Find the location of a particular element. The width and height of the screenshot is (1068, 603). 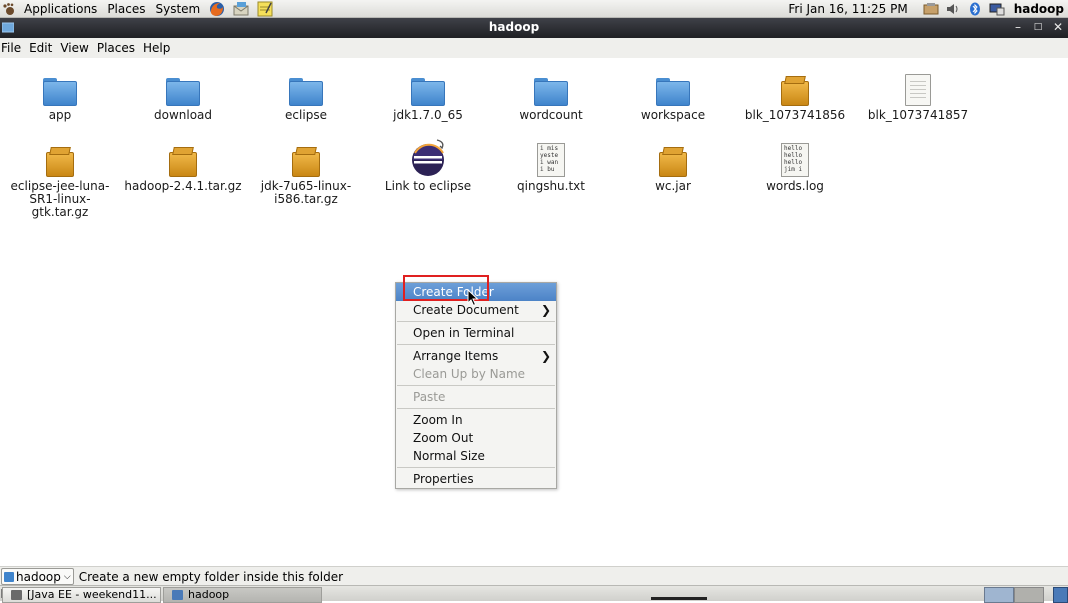

location-label: hadoop is located at coordinates (38, 576).